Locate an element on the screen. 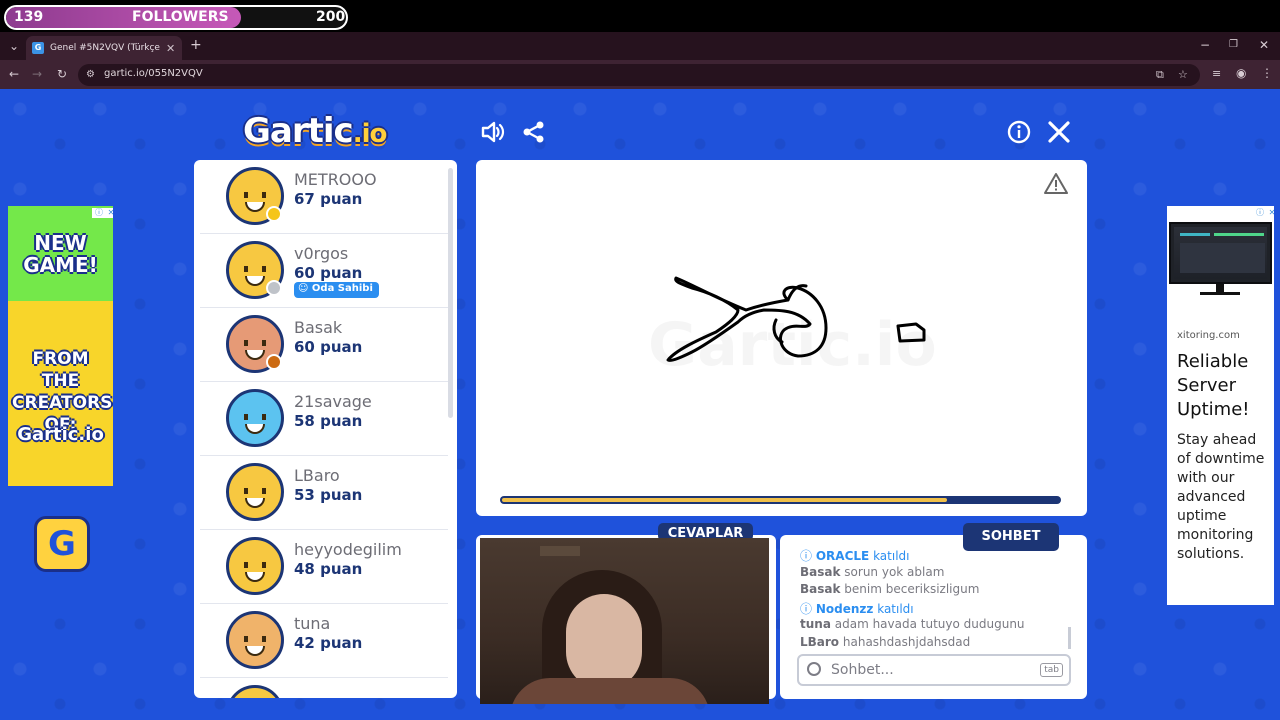 This screenshot has width=1280, height=720. chat-message: Basak benim beceriksizligum is located at coordinates (890, 589).